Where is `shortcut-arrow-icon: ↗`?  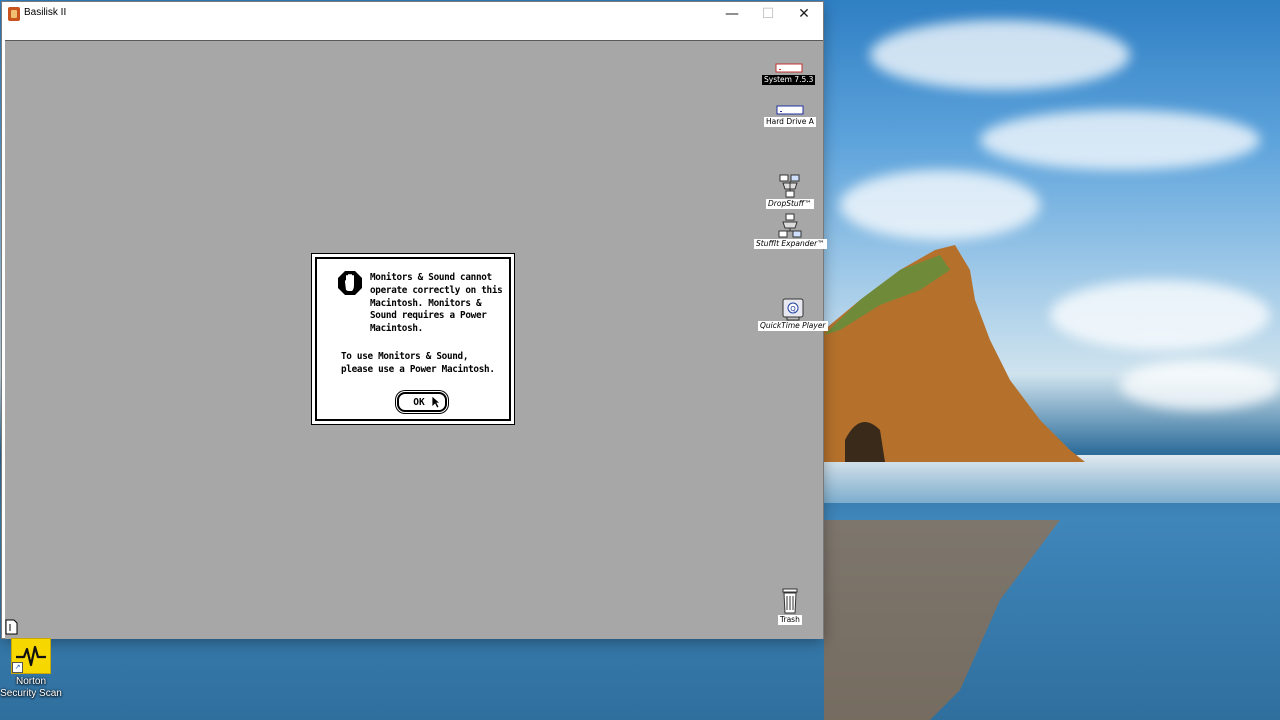
shortcut-arrow-icon: ↗ is located at coordinates (17, 667).